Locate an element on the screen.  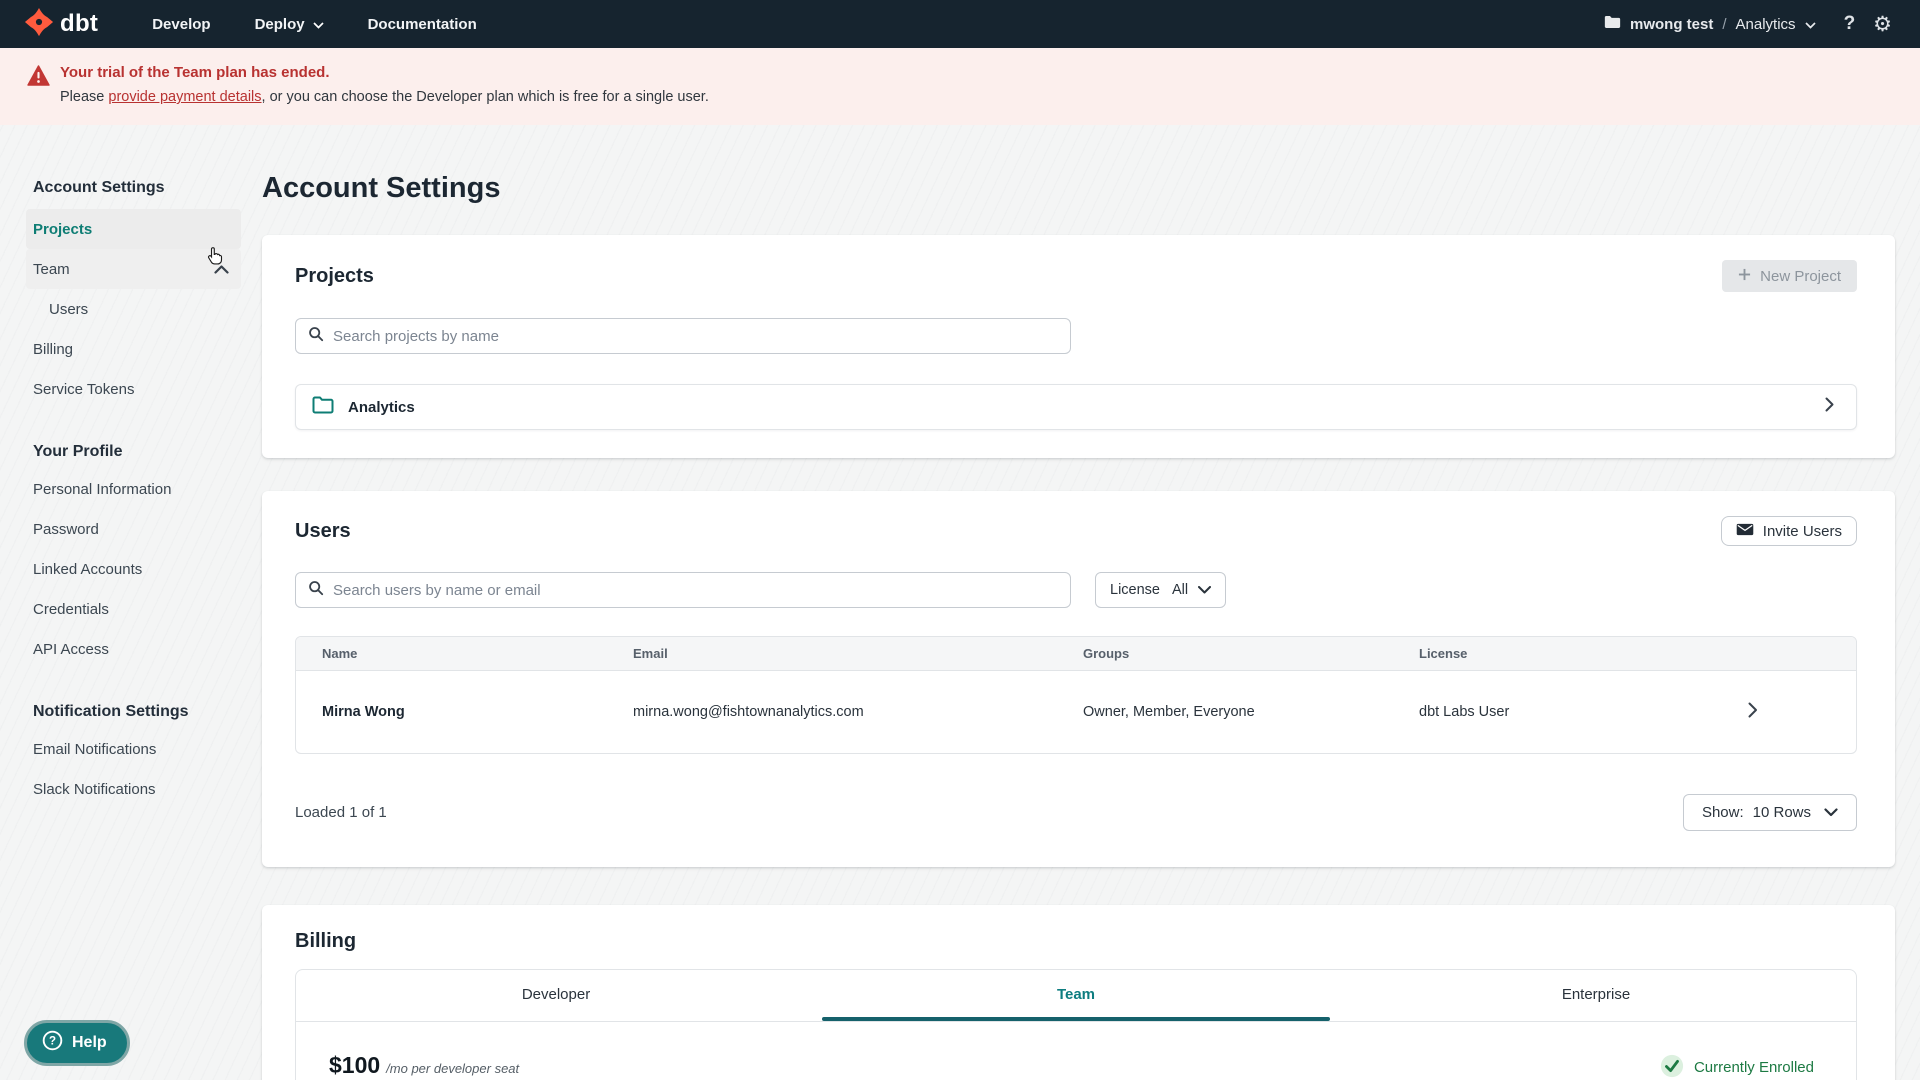
users-search-box is located at coordinates (683, 590).